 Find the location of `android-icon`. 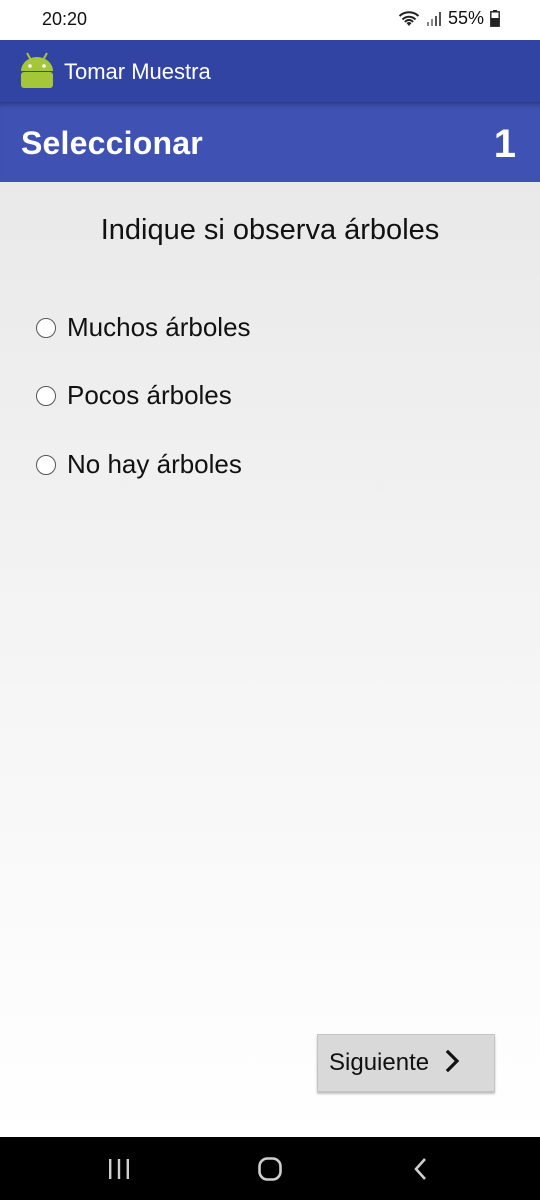

android-icon is located at coordinates (37, 70).